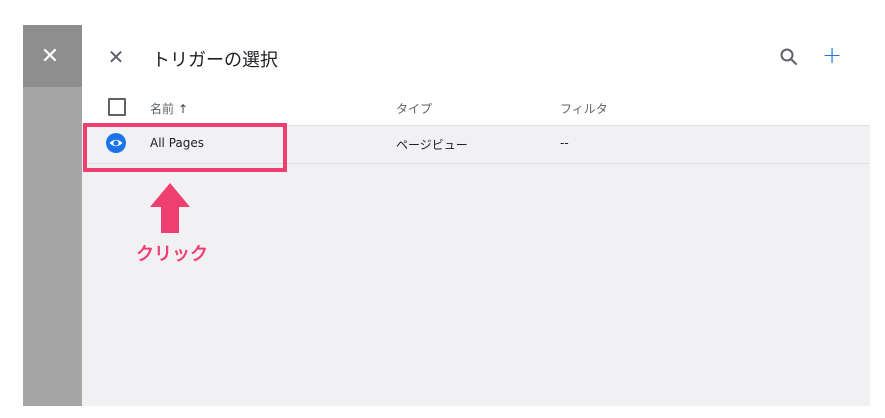 The width and height of the screenshot is (885, 418). Describe the element at coordinates (584, 109) in the screenshot. I see `column-header-filter: フィルタ` at that location.